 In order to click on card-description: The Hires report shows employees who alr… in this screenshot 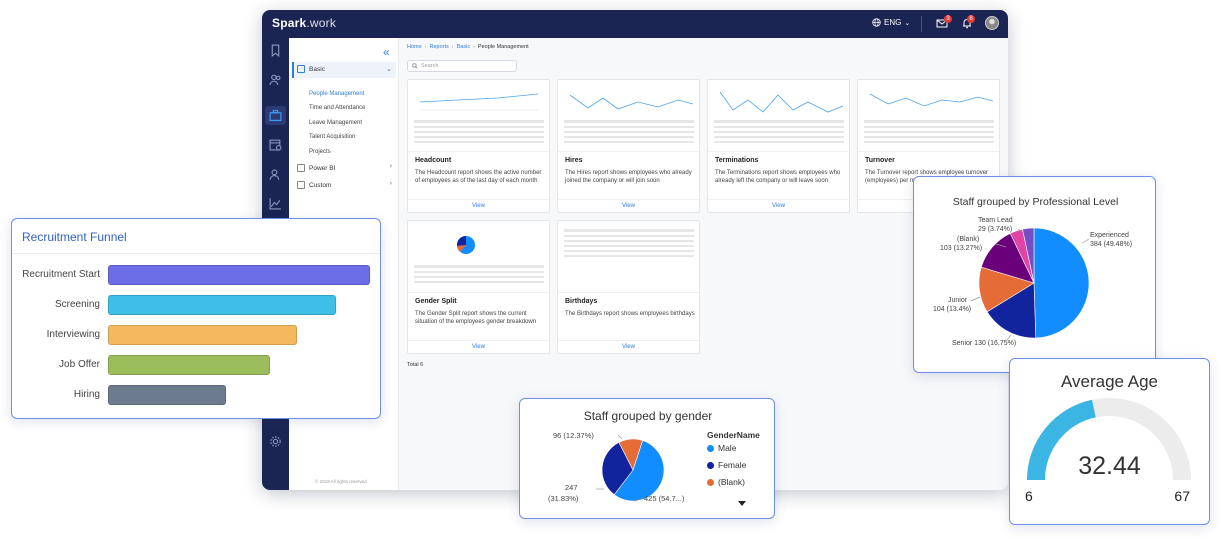, I will do `click(628, 177)`.